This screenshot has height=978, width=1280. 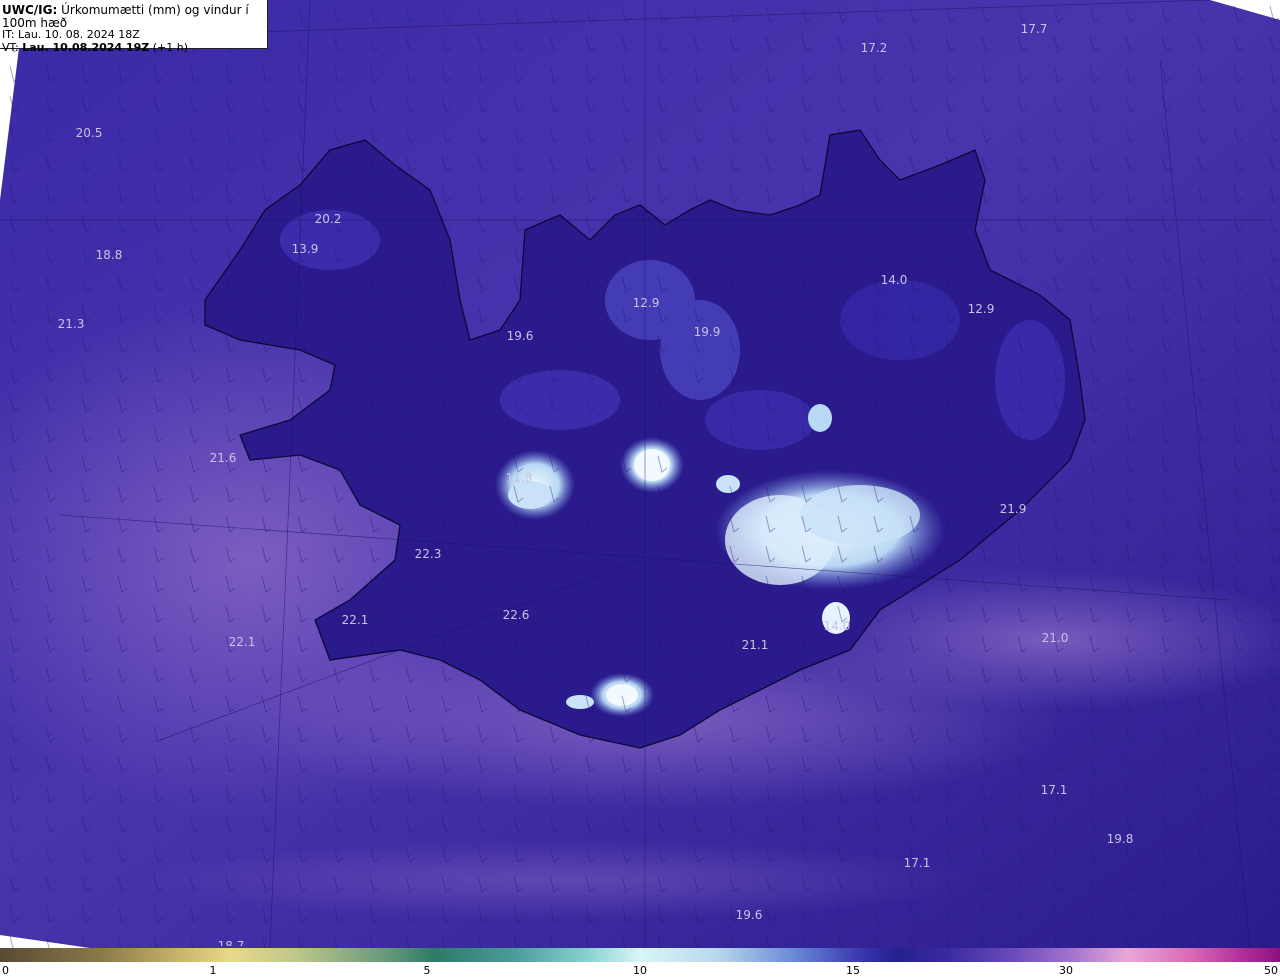 I want to click on temp-label: 20.5, so click(x=89, y=133).